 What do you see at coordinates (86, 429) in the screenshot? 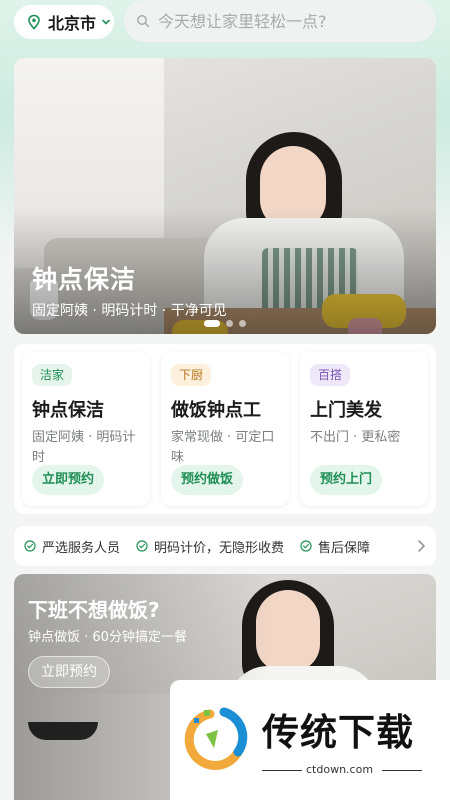
I see `service-card-cleaning: 洁家 钟点保洁 固定阿姨 · 明码计时 立即预约` at bounding box center [86, 429].